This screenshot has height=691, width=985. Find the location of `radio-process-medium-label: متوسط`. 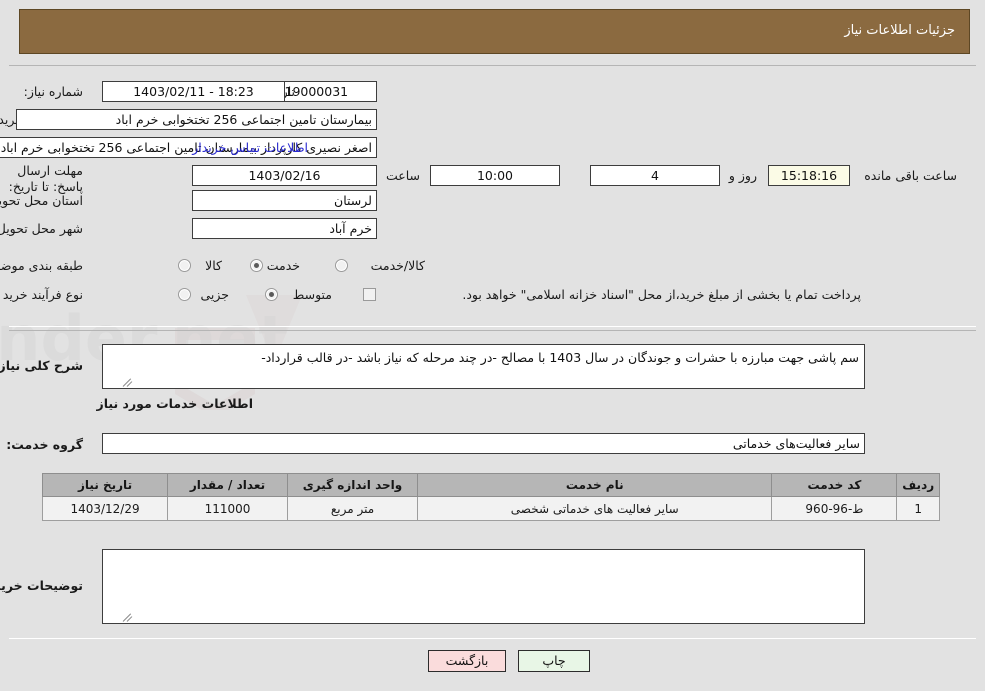

radio-process-medium-label: متوسط is located at coordinates (312, 294).